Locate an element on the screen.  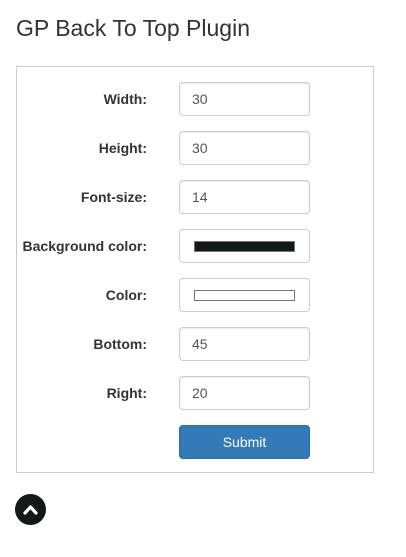
font-size-row: Font-size: is located at coordinates (195, 197).